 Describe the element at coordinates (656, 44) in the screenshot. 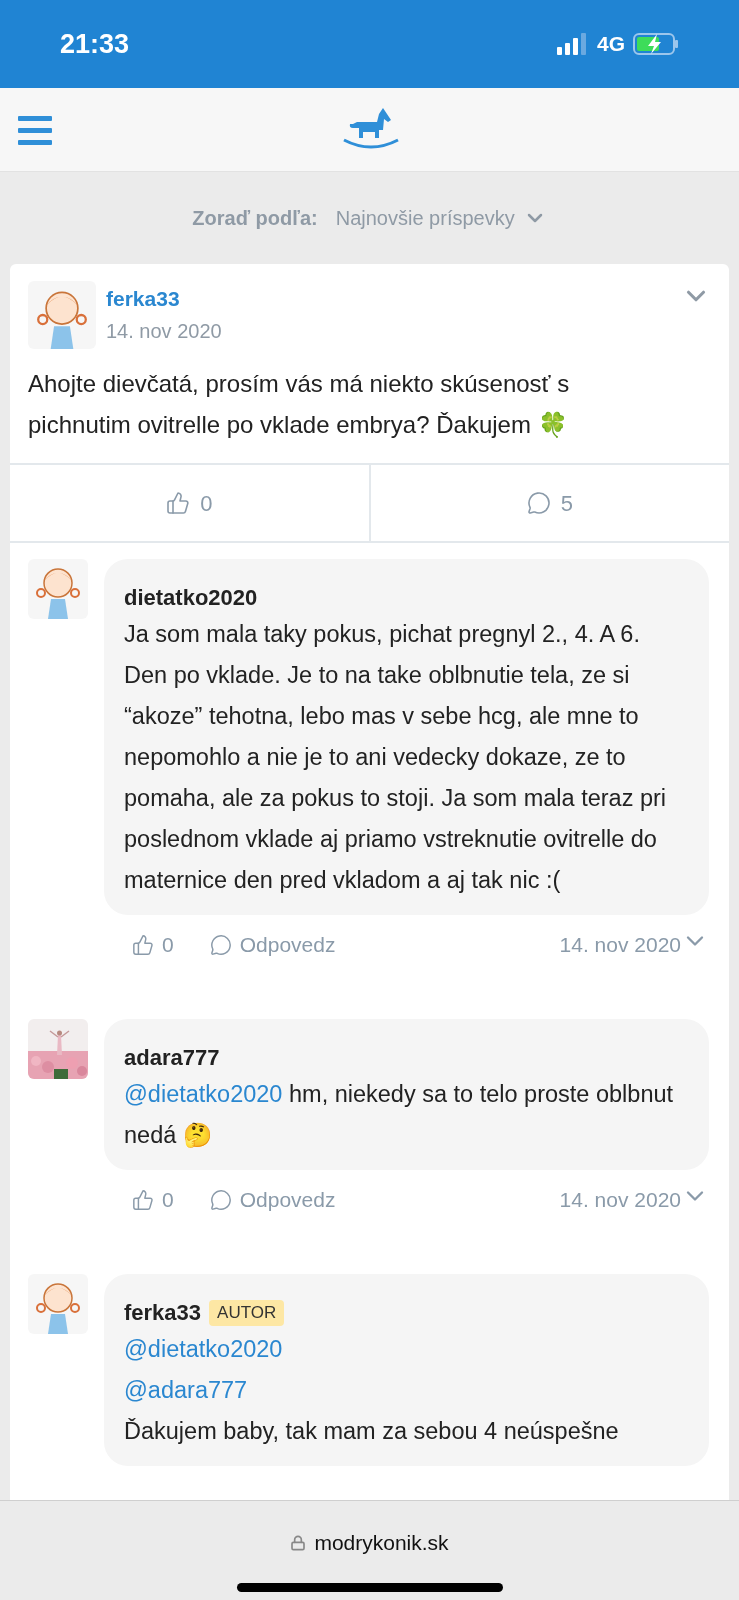

I see `battery-icon` at that location.